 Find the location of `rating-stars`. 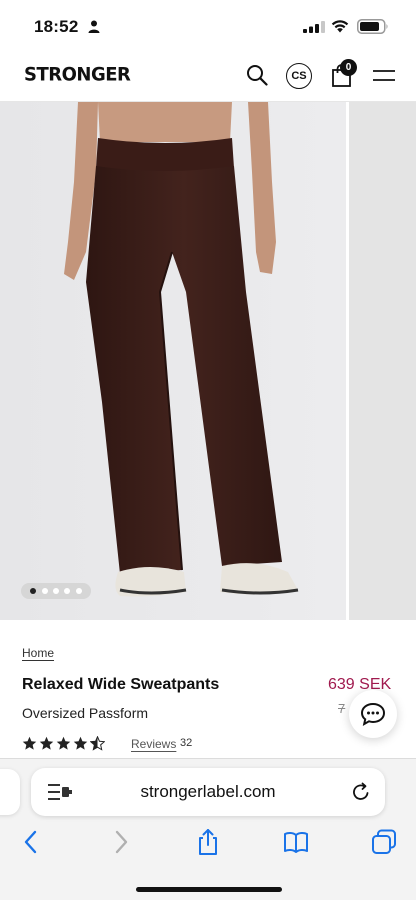

rating-stars is located at coordinates (63, 744).